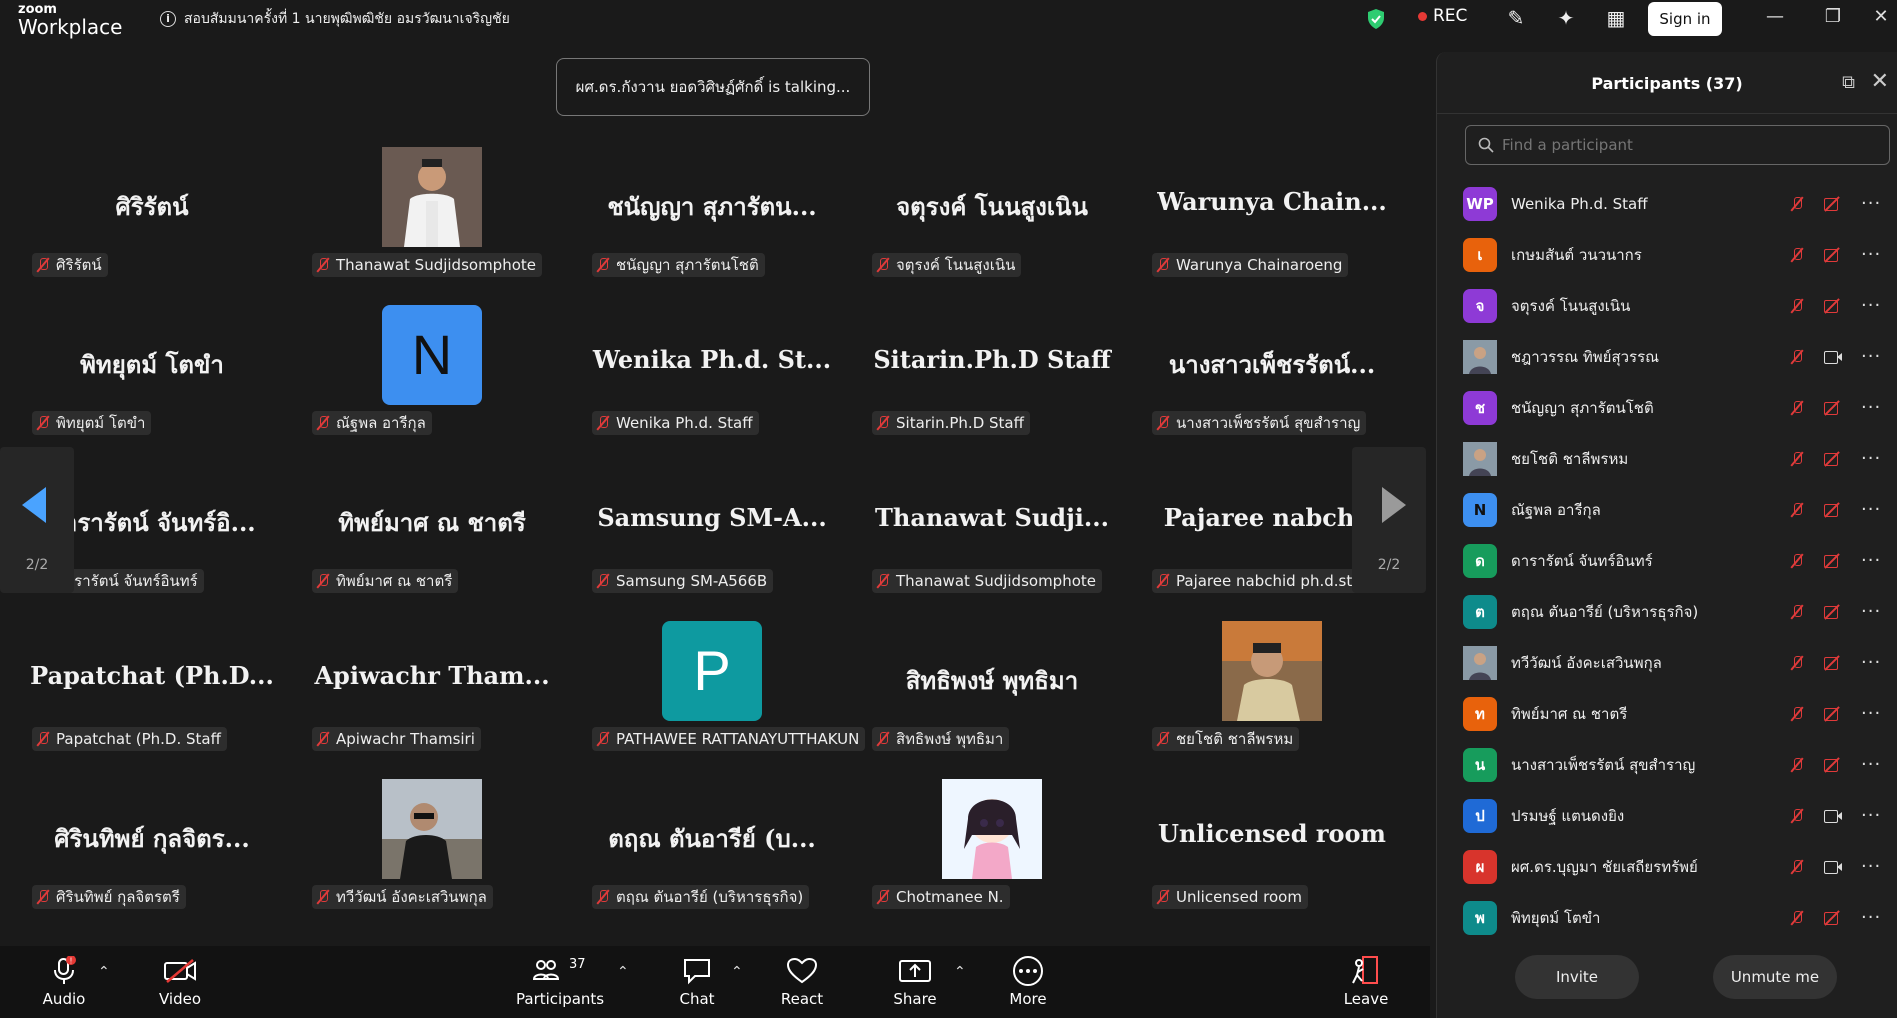 The width and height of the screenshot is (1897, 1018). I want to click on share-options-chevron-icon: ⌃, so click(960, 972).